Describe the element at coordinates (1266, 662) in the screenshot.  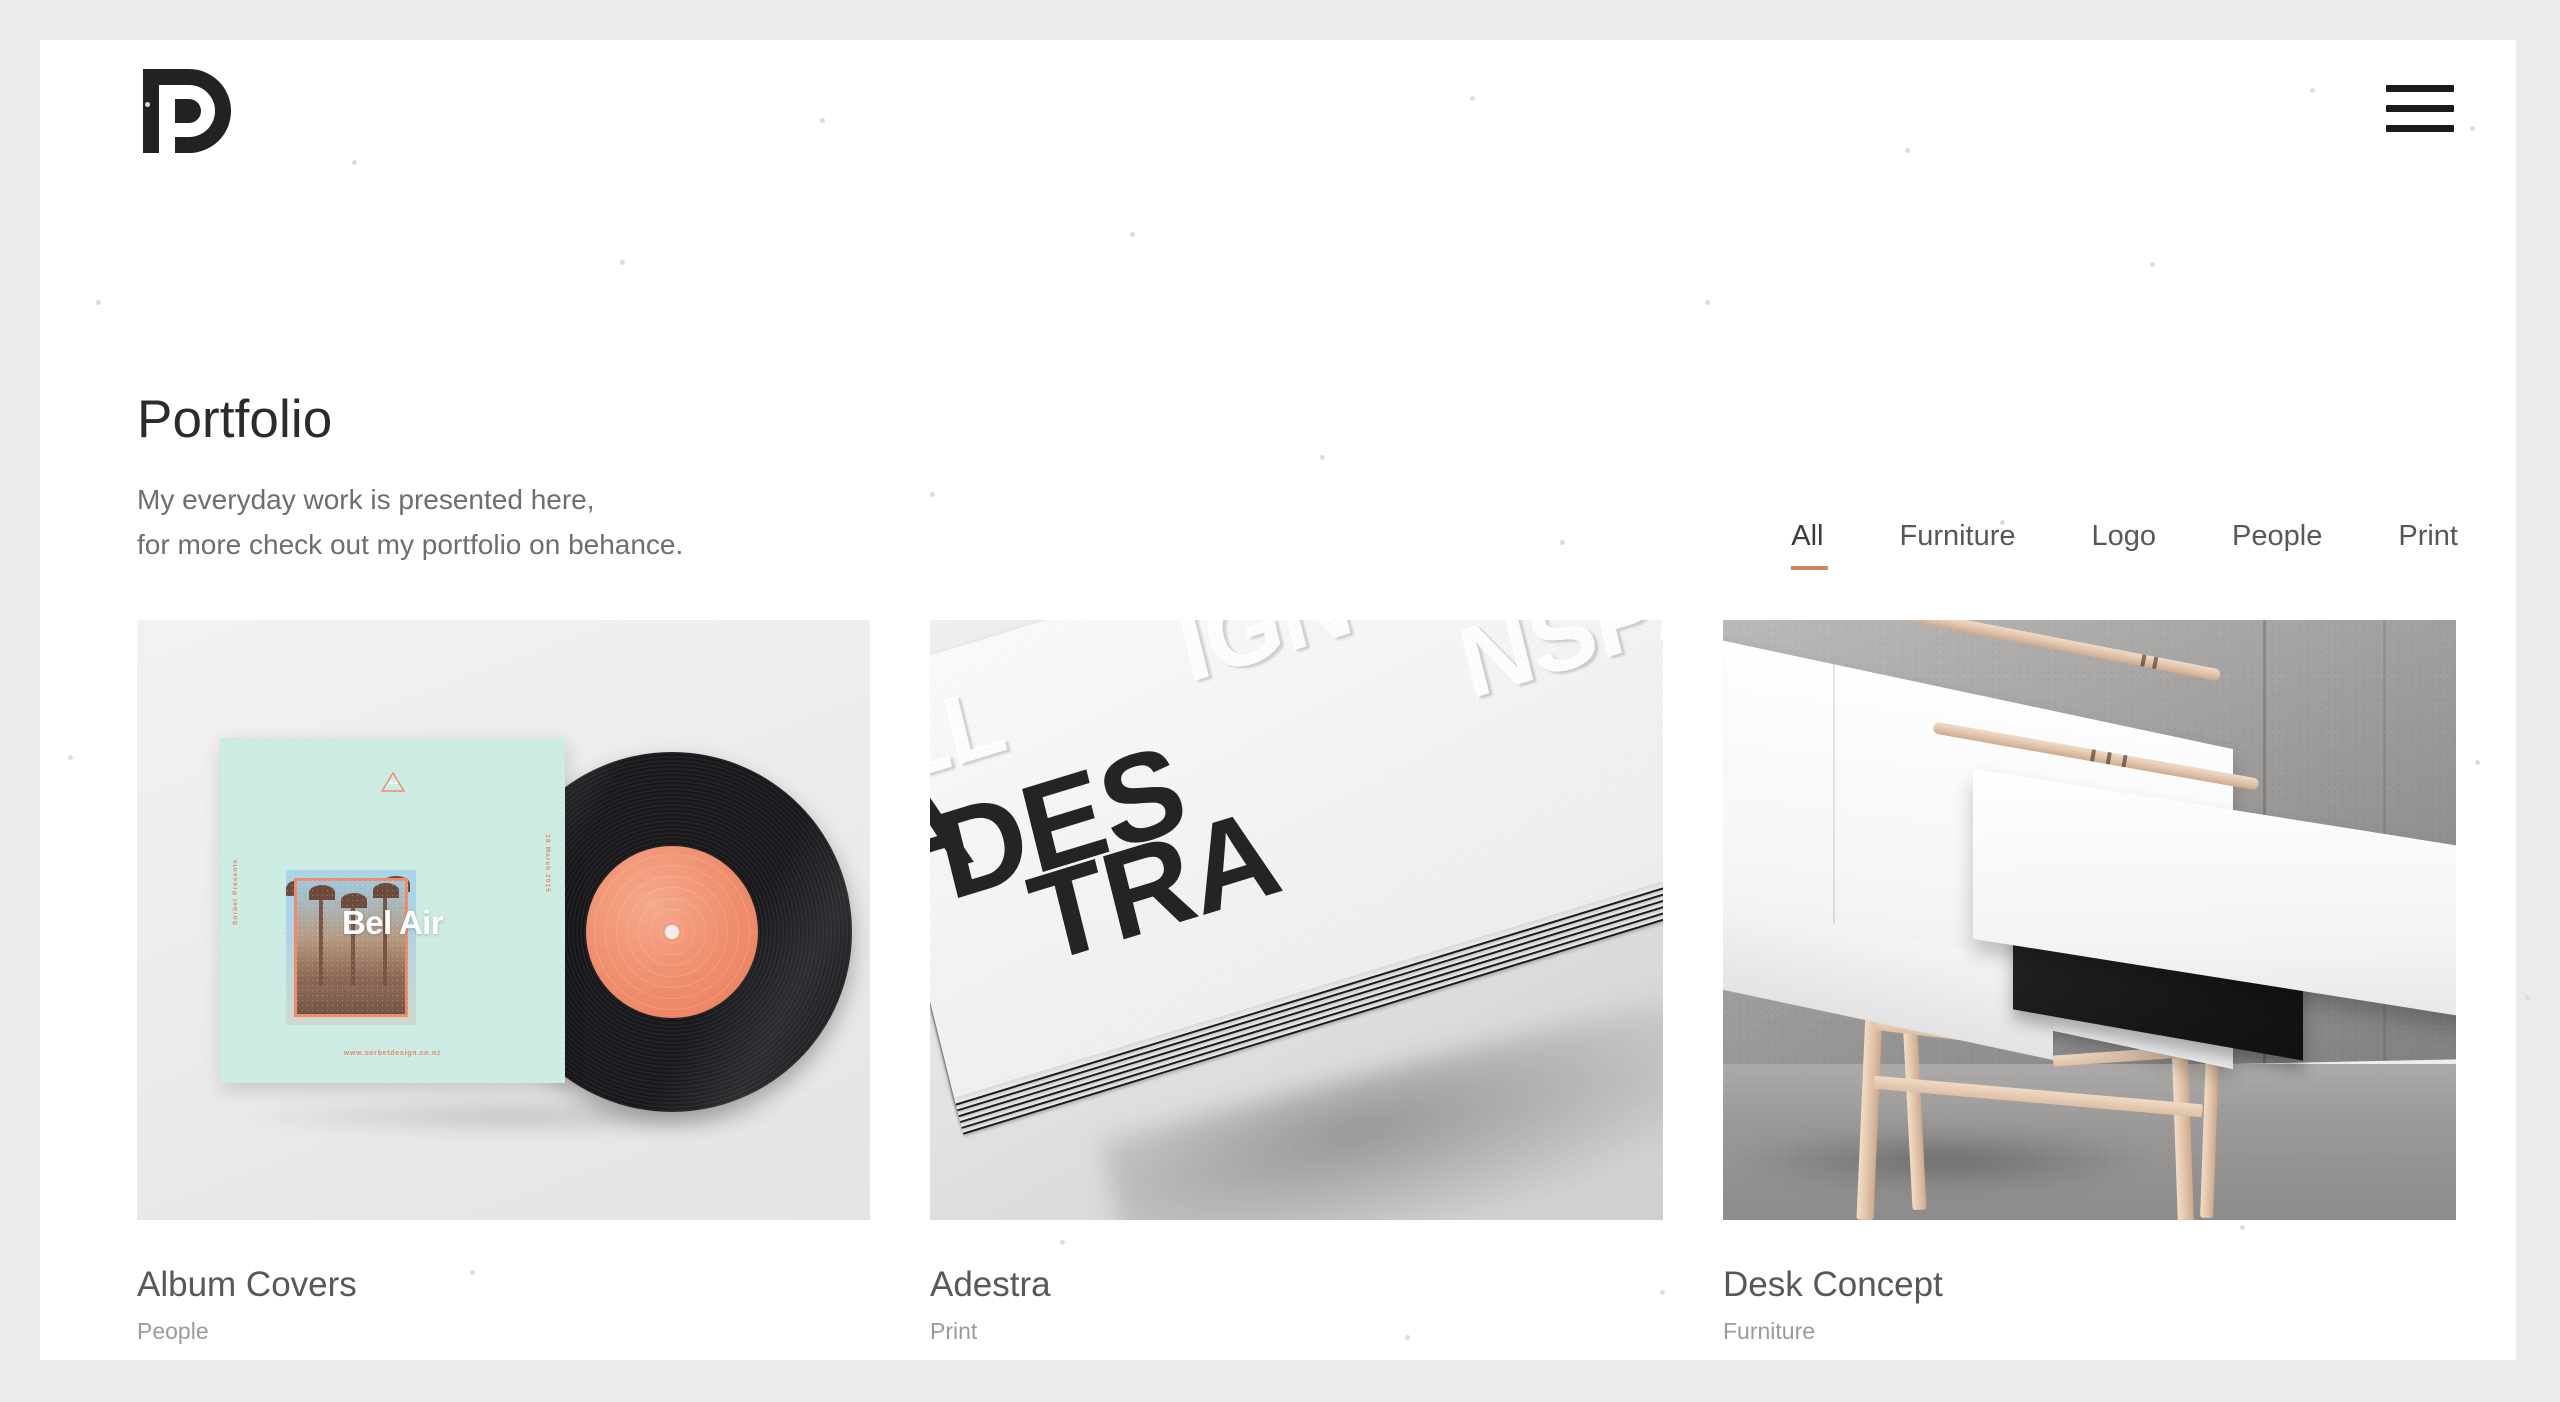
I see `embossed-text-ign: IGN` at that location.